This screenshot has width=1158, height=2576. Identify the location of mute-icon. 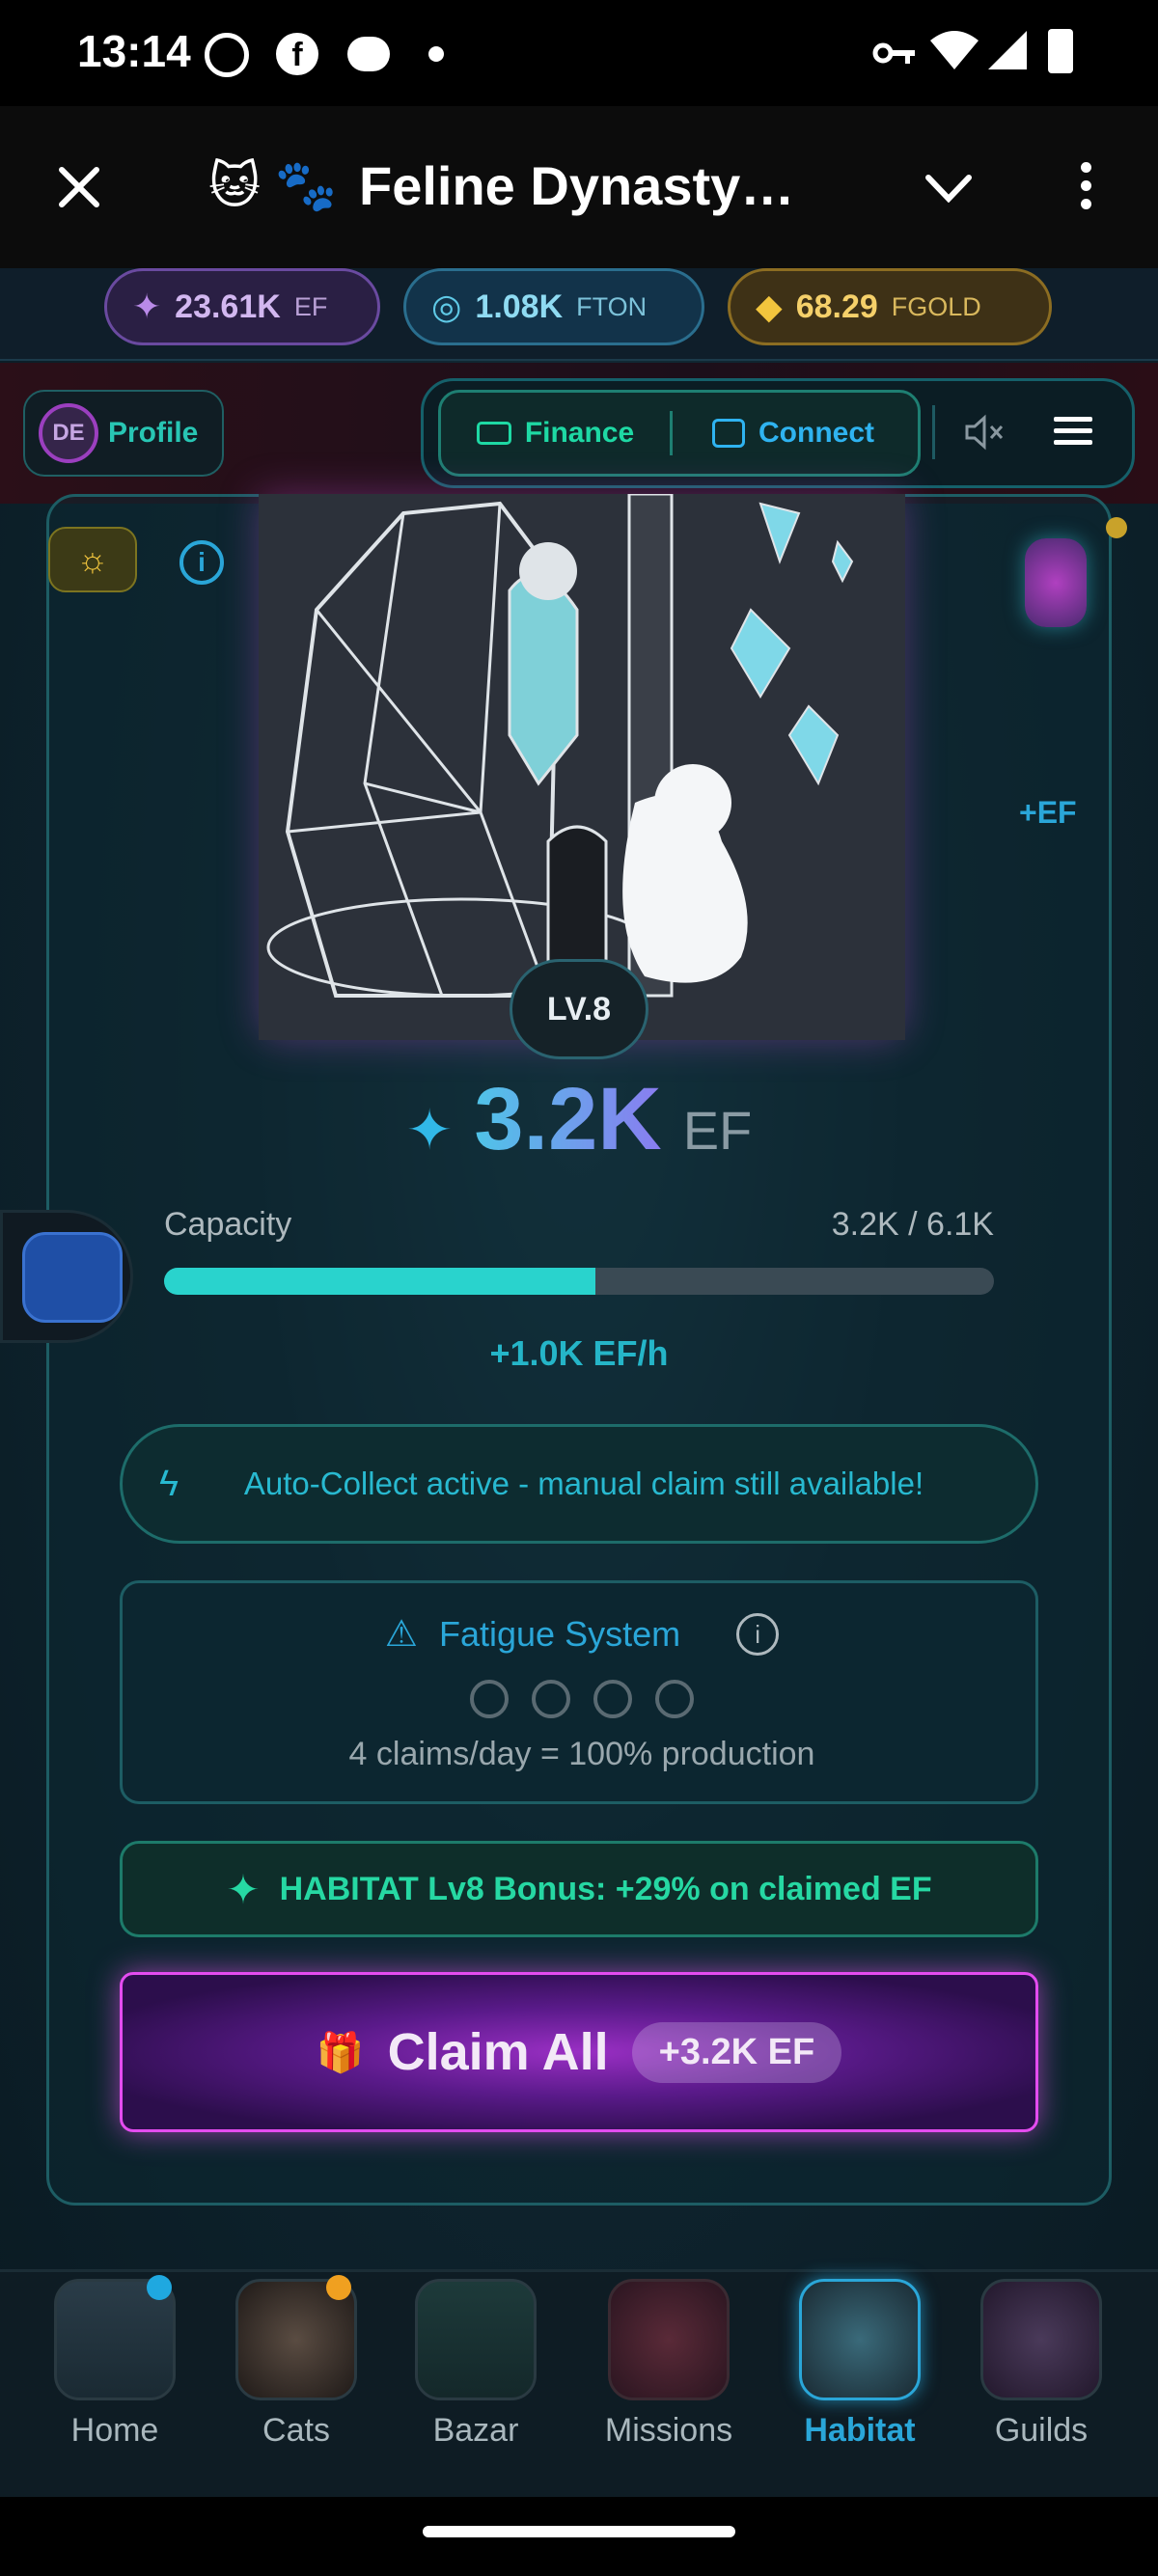
(984, 433).